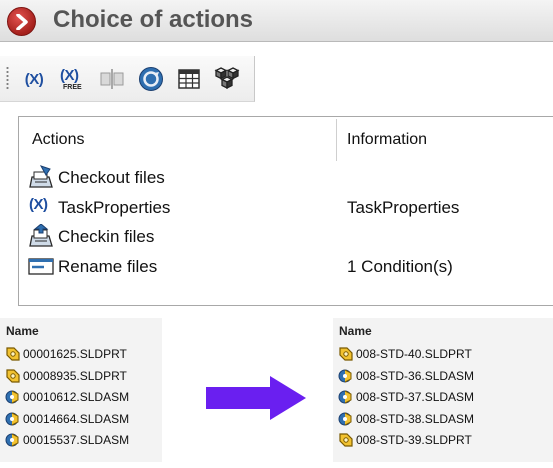 The height and width of the screenshot is (468, 553). What do you see at coordinates (108, 266) in the screenshot?
I see `action-label: Rename files` at bounding box center [108, 266].